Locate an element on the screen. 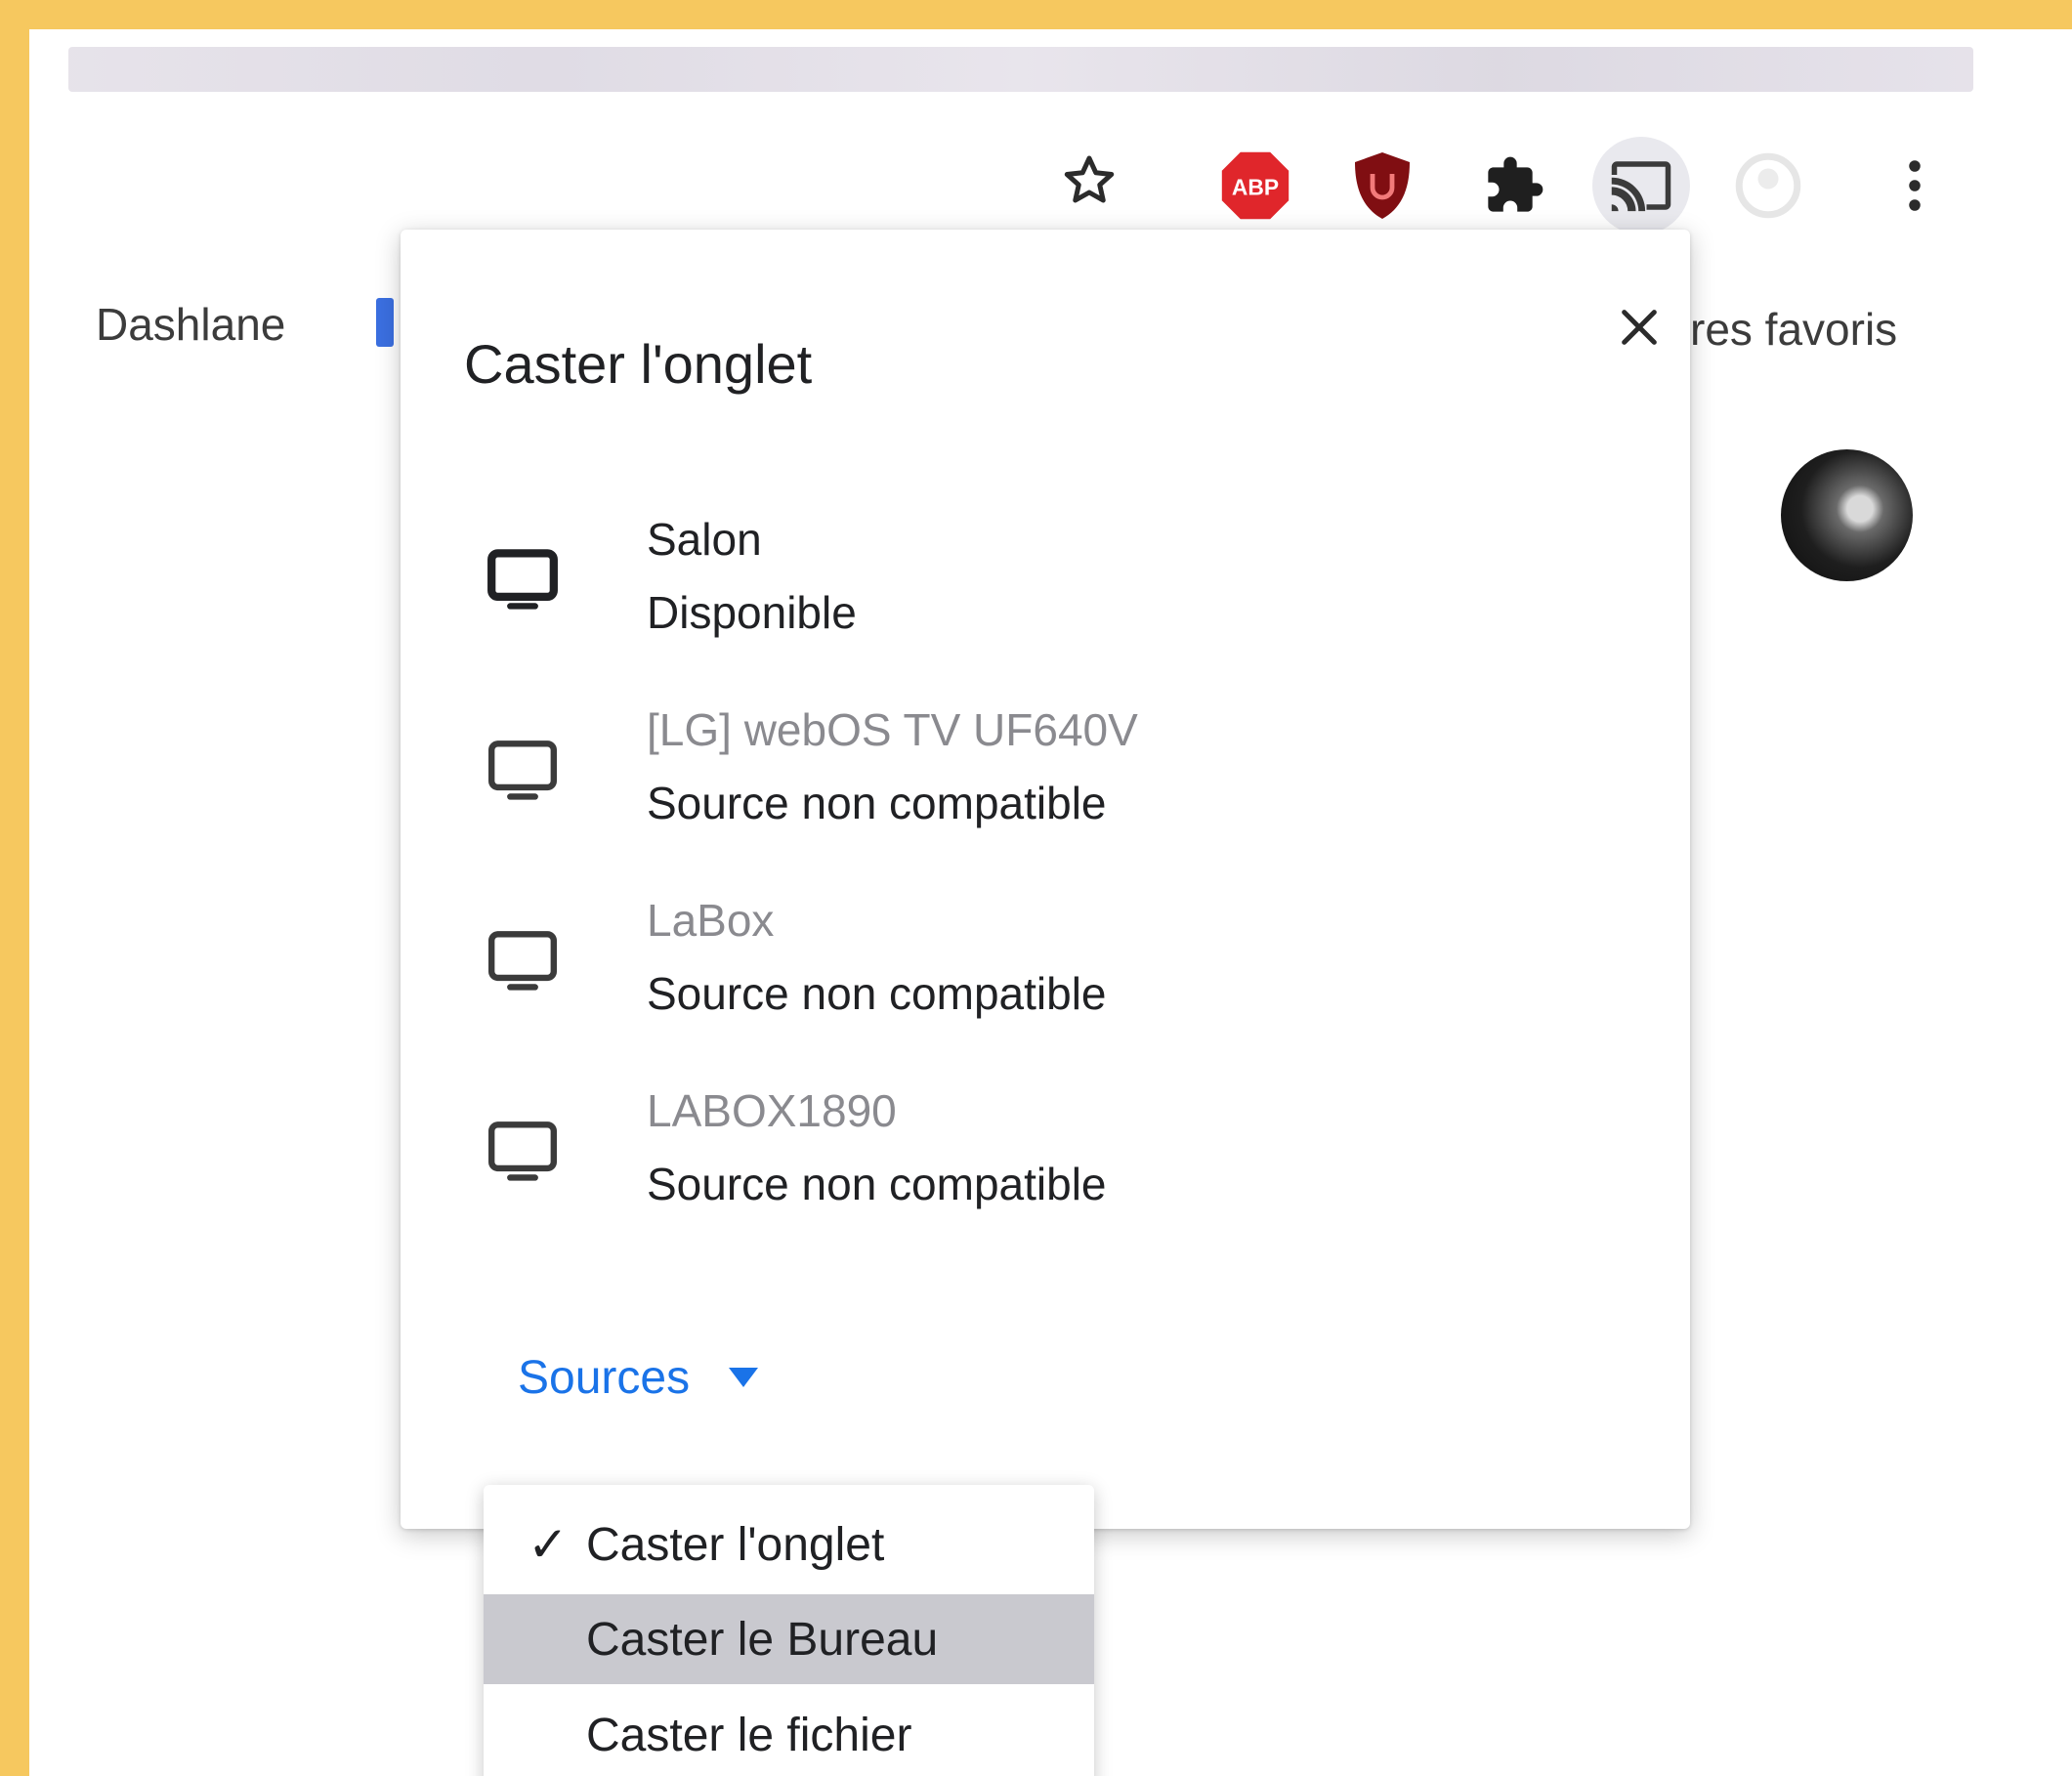 The width and height of the screenshot is (2072, 1776). adblock-label: ABP is located at coordinates (1255, 188).